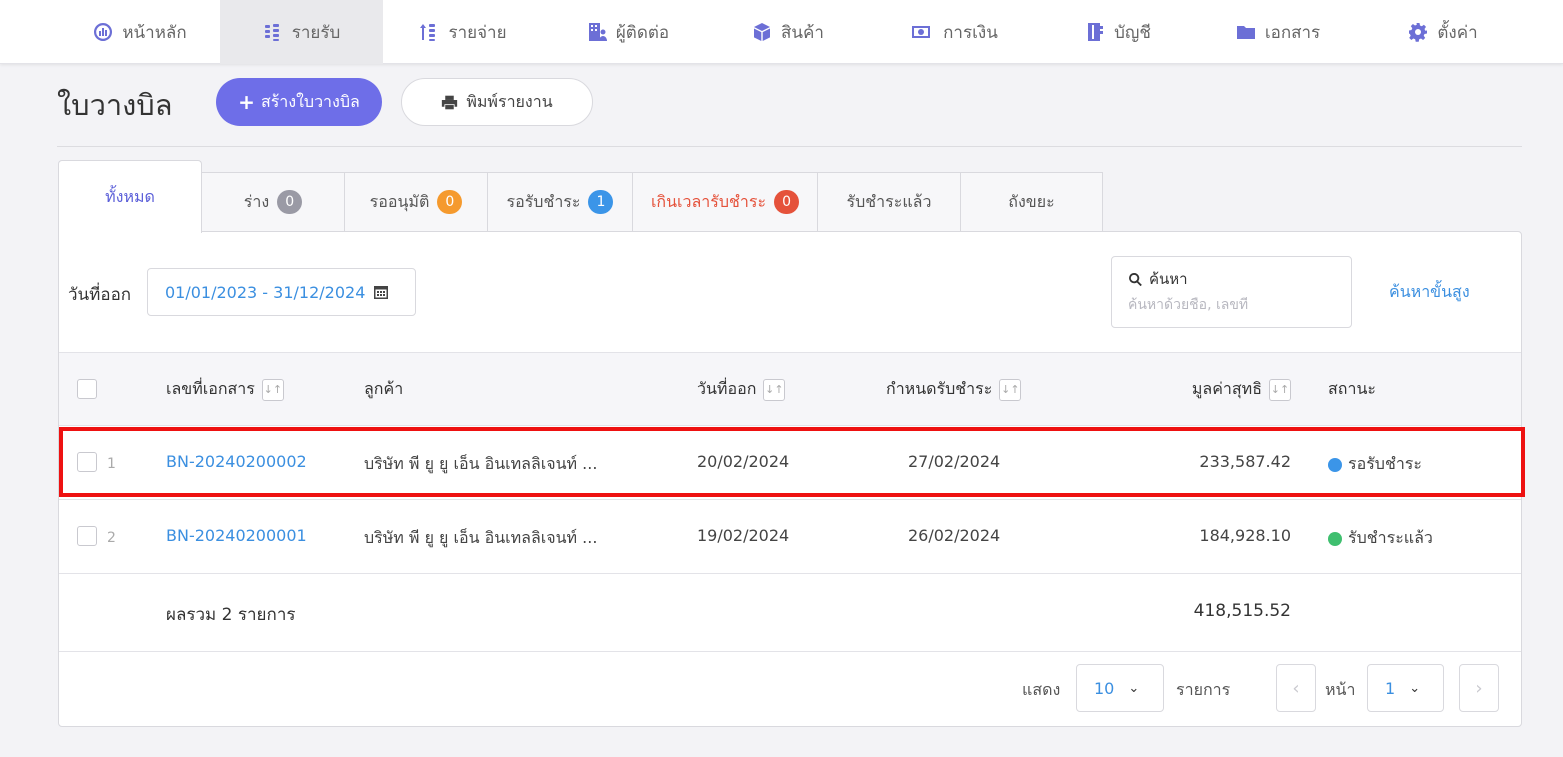  I want to click on tab-overdue: เกินเวลารับชำระ 0, so click(725, 202).